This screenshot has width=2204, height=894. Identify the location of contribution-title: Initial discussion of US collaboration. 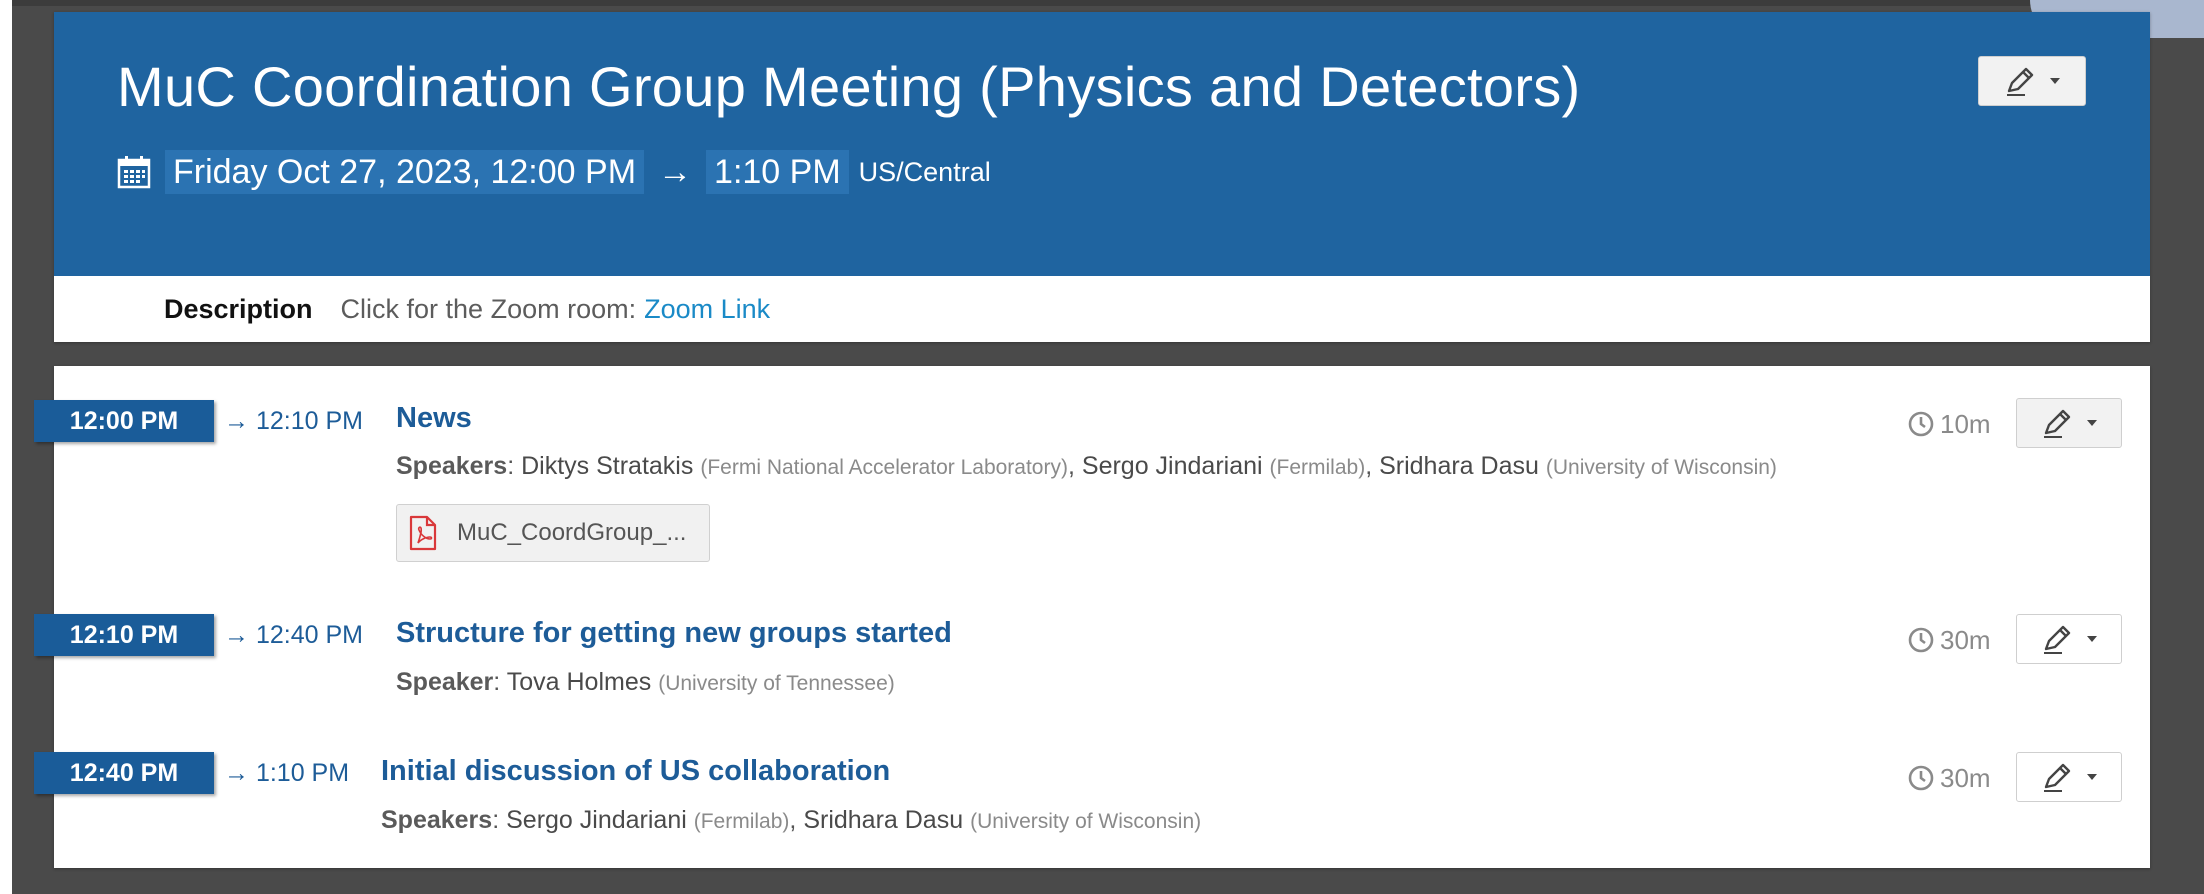
(635, 771).